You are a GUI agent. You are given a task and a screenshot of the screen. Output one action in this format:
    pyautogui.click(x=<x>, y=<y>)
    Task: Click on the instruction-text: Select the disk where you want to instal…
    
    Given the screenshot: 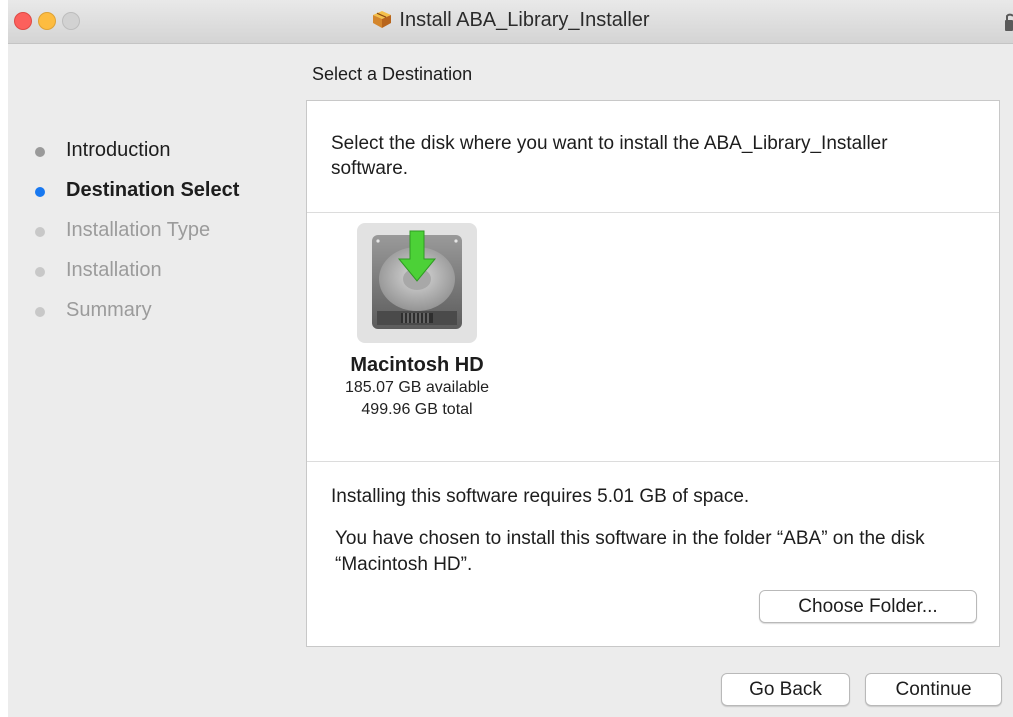 What is the action you would take?
    pyautogui.click(x=609, y=156)
    